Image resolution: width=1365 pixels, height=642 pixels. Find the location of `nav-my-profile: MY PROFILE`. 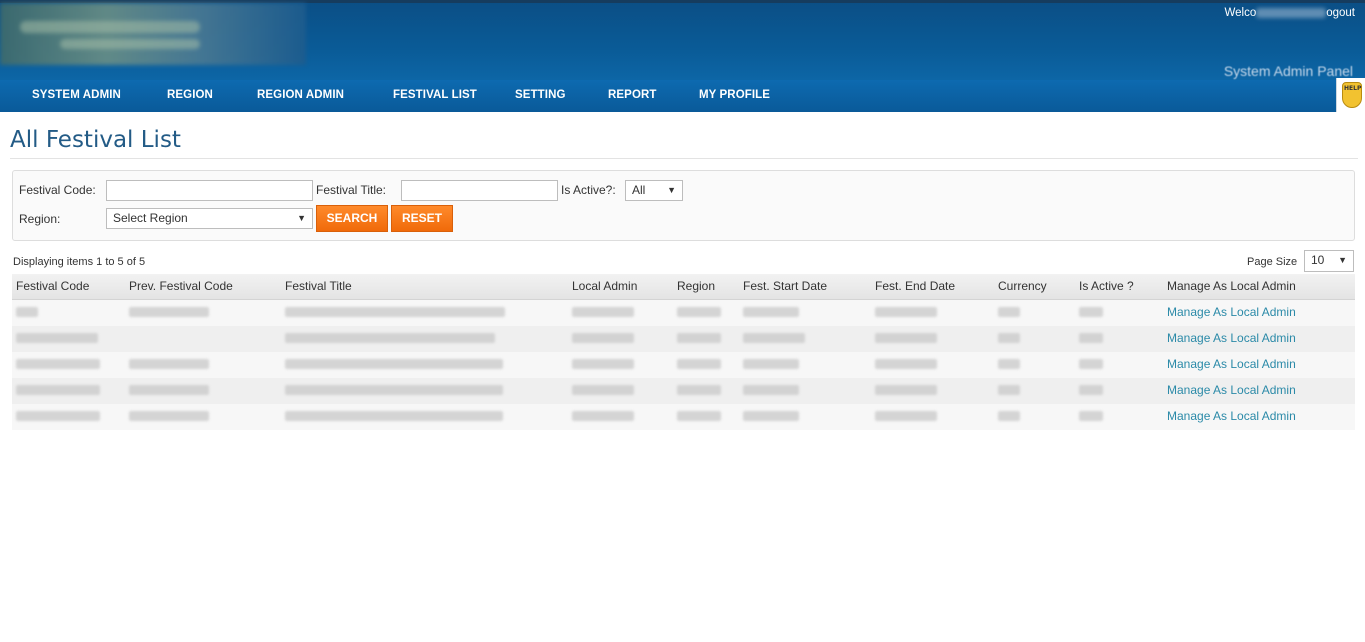

nav-my-profile: MY PROFILE is located at coordinates (734, 95).